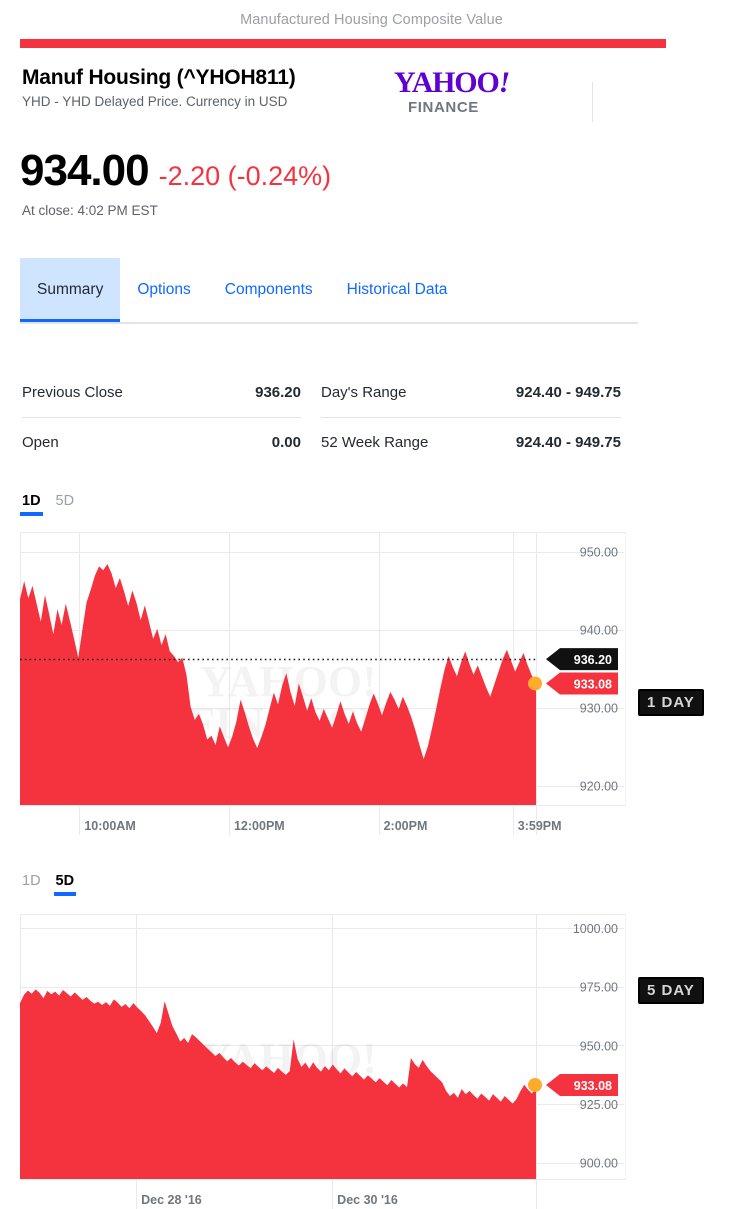  Describe the element at coordinates (568, 442) in the screenshot. I see `row-value-52-week-range: 924.40 - 949.75` at that location.